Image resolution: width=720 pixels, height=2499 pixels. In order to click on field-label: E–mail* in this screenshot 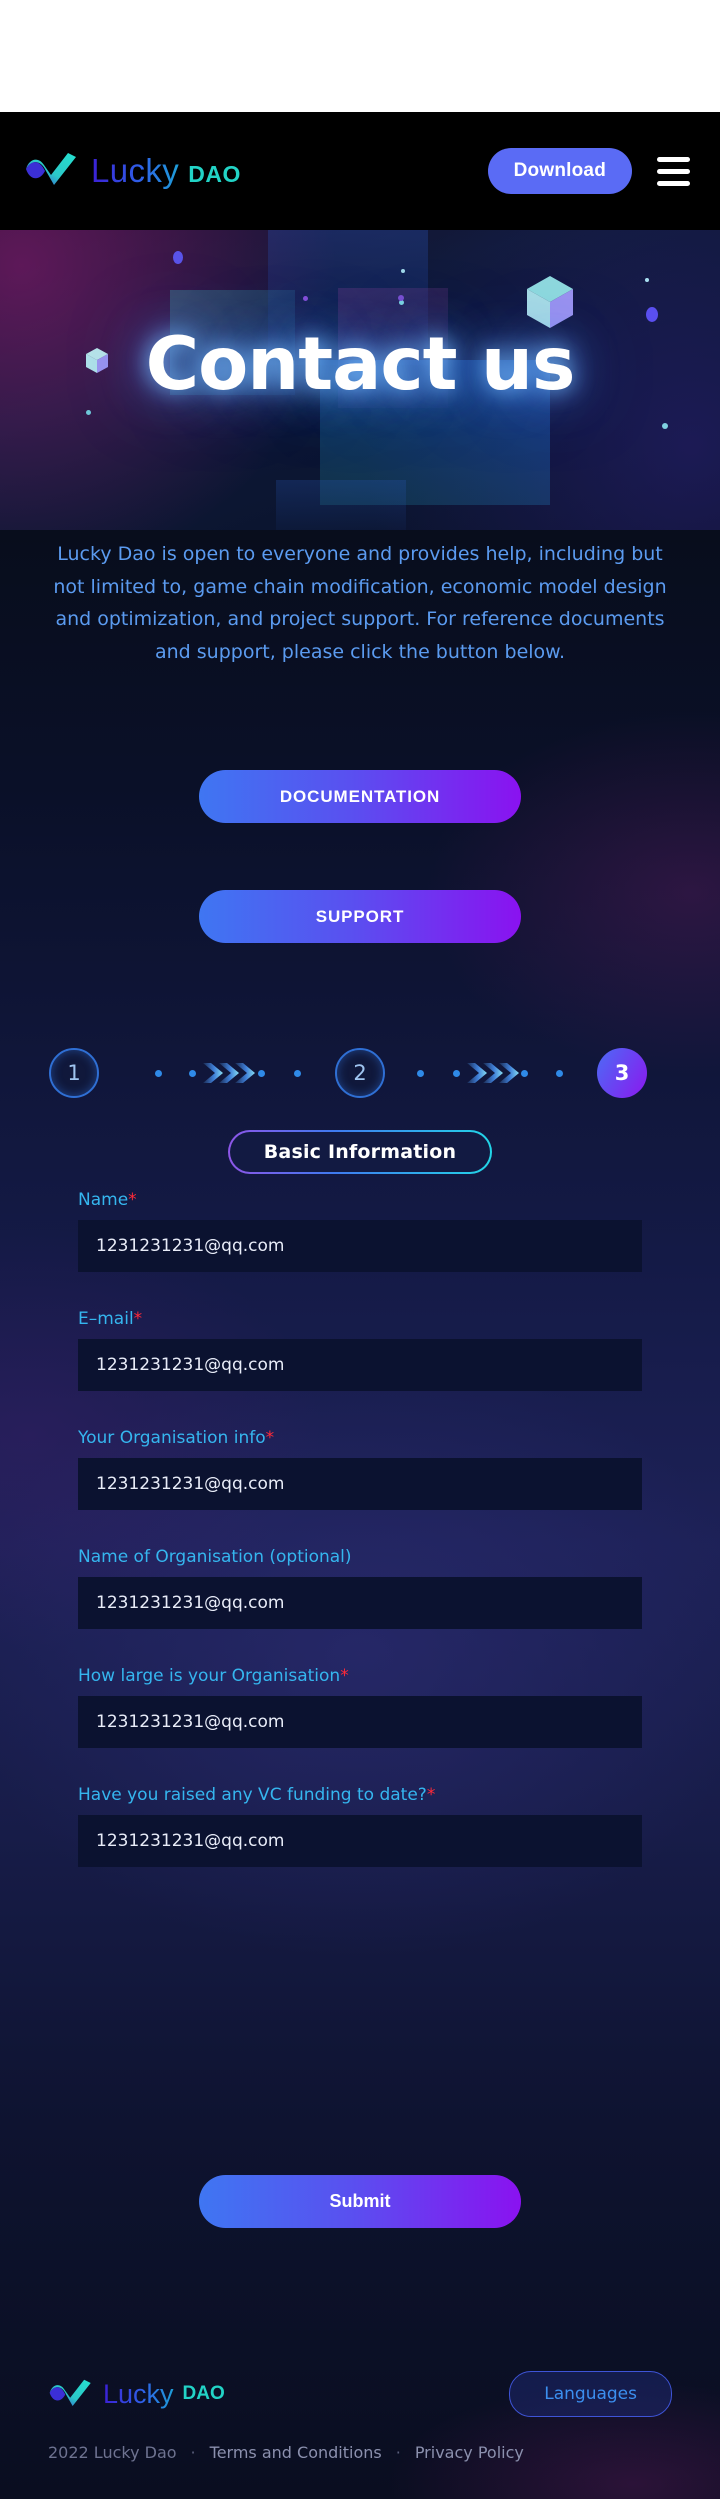, I will do `click(110, 1319)`.